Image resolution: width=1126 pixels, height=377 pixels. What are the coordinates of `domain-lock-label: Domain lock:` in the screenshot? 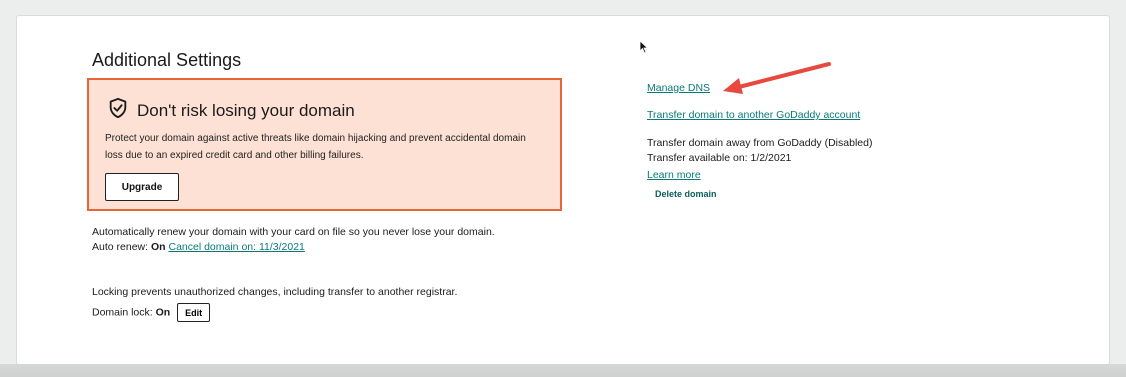 It's located at (122, 312).